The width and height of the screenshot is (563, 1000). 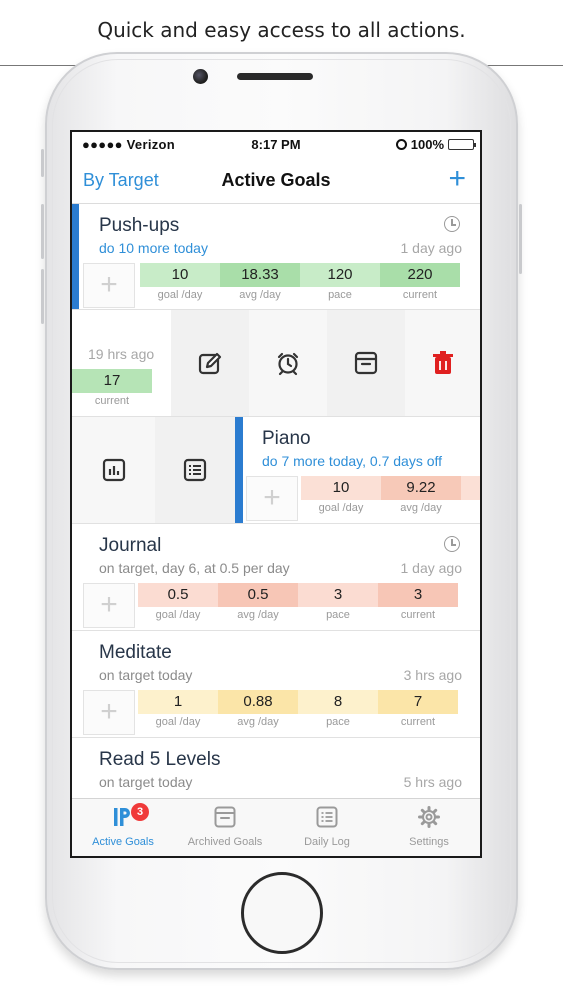 I want to click on front-camera, so click(x=200, y=76).